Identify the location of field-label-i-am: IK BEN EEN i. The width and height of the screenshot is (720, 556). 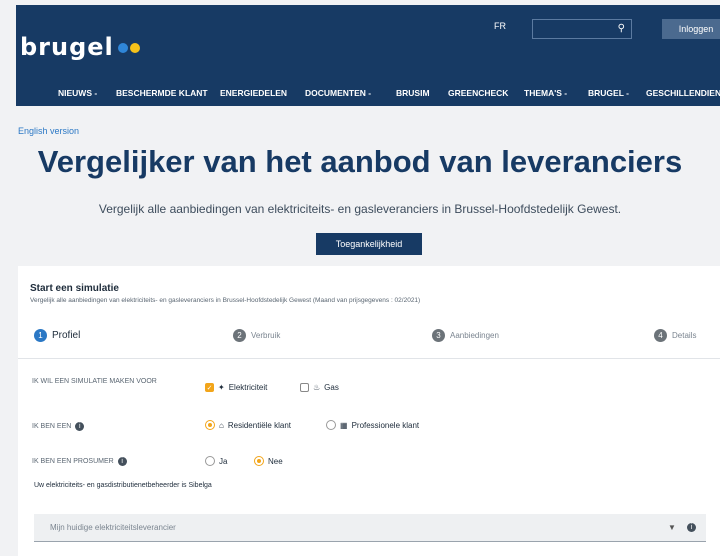
(58, 426).